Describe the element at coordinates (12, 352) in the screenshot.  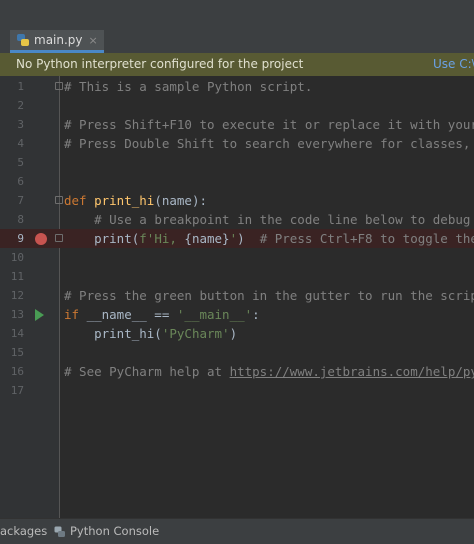
I see `line-number: 15` at that location.